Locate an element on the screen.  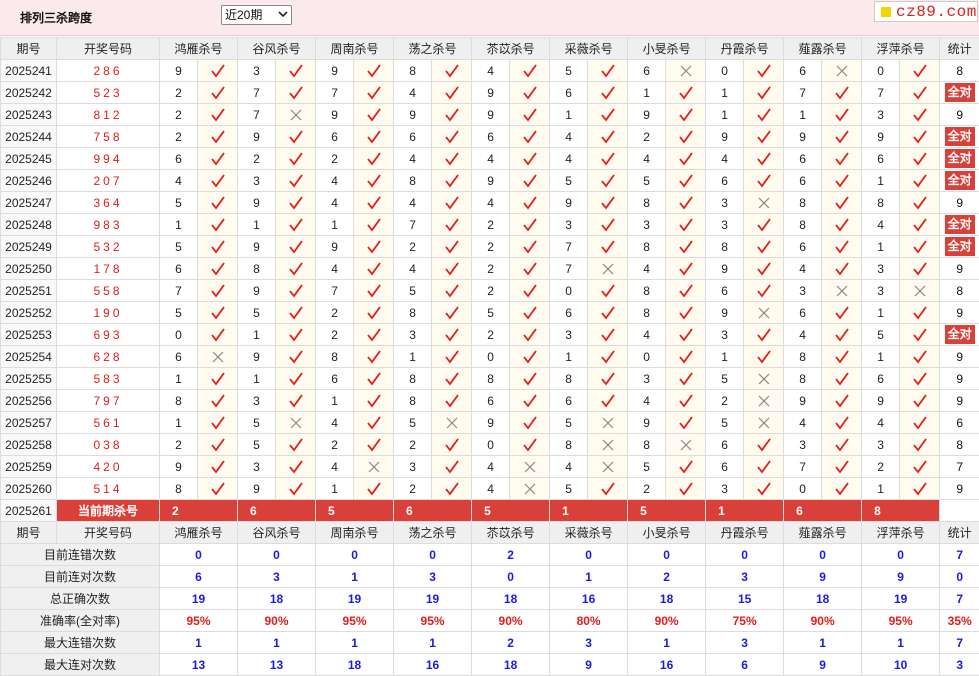
col-header-expert: 薤露杀号 is located at coordinates (823, 533).